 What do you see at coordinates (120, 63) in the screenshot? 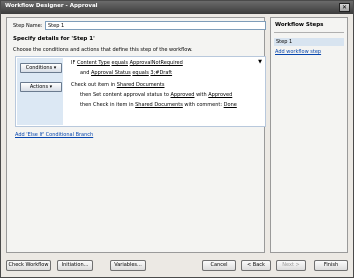
I see `condition-operator-1: equals` at bounding box center [120, 63].